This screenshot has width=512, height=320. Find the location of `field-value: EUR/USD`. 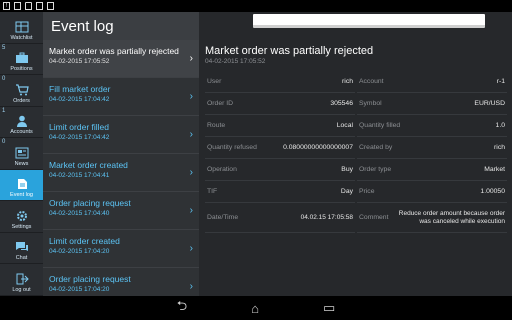

field-value: EUR/USD is located at coordinates (489, 103).